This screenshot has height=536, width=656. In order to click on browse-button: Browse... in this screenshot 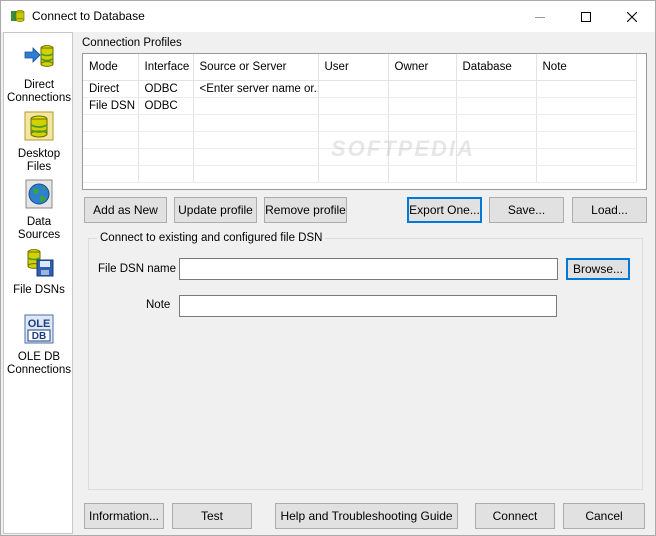, I will do `click(598, 269)`.